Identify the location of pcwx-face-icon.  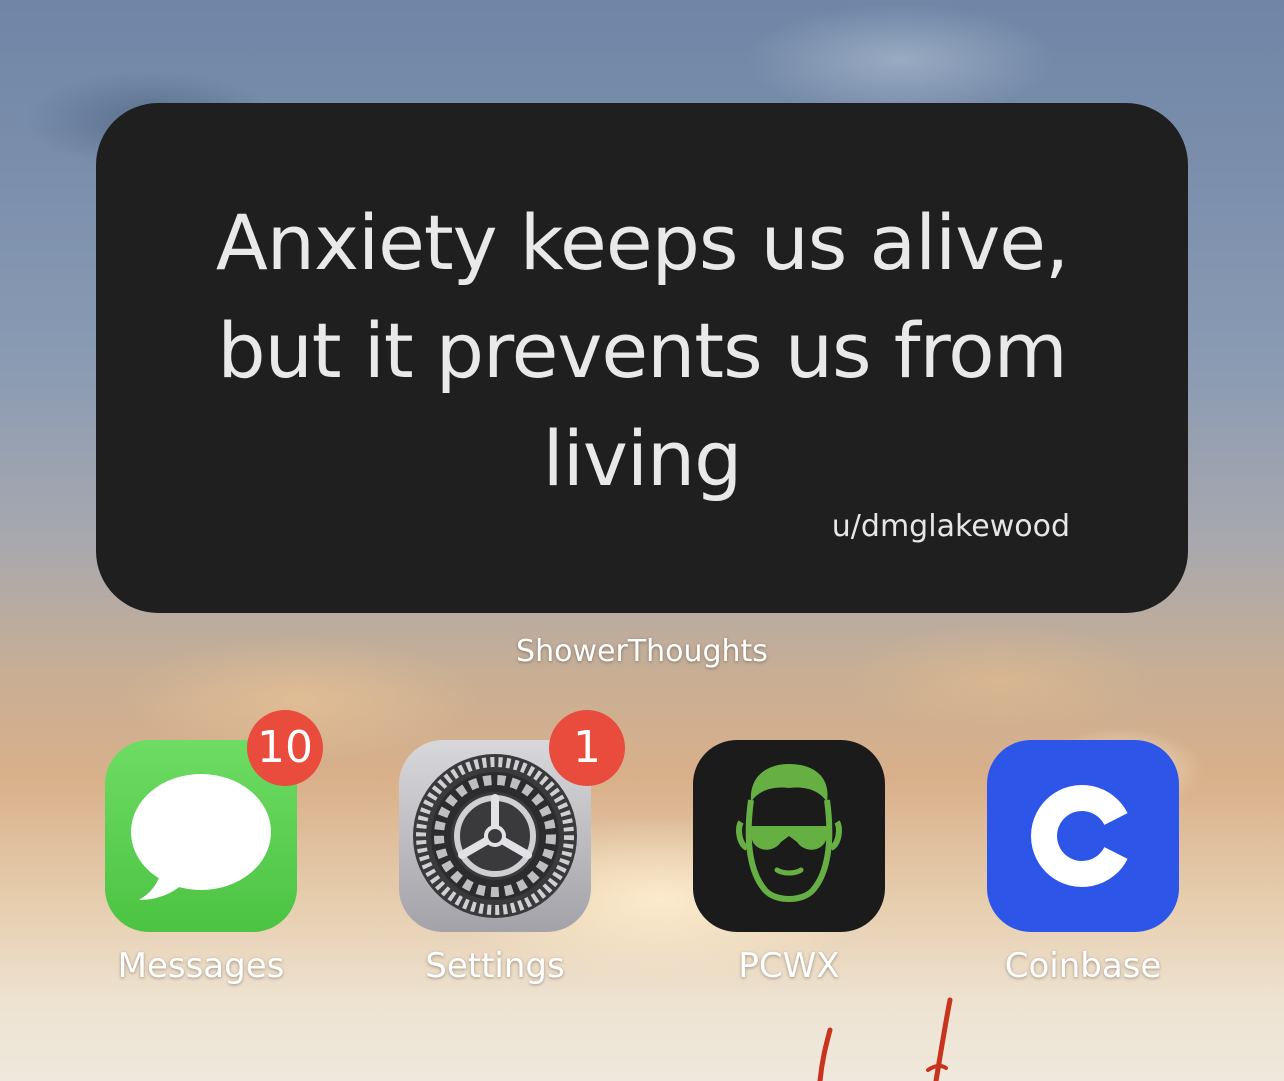
(789, 836).